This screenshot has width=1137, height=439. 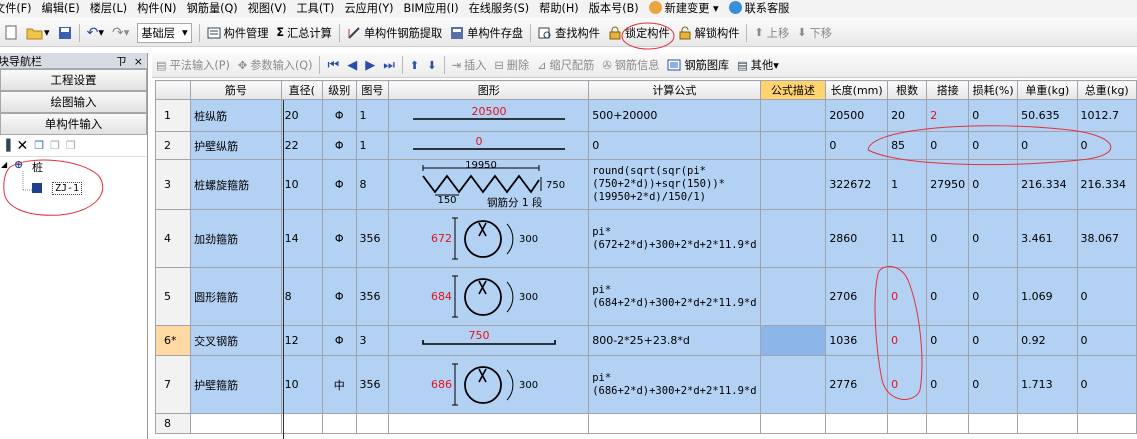 I want to click on other-menu-button: ▤ 其他 ▾, so click(x=758, y=65).